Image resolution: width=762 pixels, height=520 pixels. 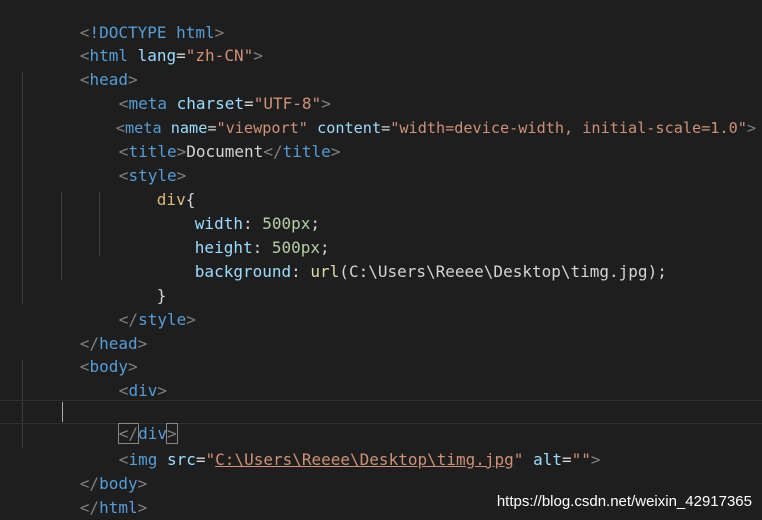 What do you see at coordinates (381, 377) in the screenshot?
I see `code-line: <div>` at bounding box center [381, 377].